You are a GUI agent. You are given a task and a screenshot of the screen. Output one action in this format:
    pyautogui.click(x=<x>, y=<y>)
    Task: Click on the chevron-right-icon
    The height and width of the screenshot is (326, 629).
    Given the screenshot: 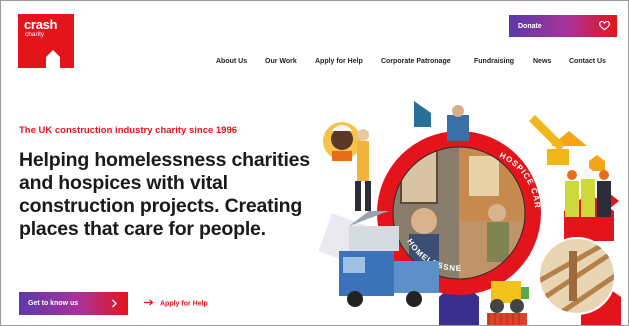 What is the action you would take?
    pyautogui.click(x=114, y=303)
    